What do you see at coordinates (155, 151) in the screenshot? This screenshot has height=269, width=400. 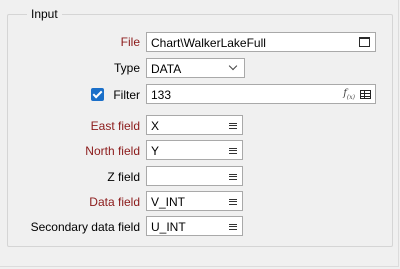 I see `north-field-value: Y` at bounding box center [155, 151].